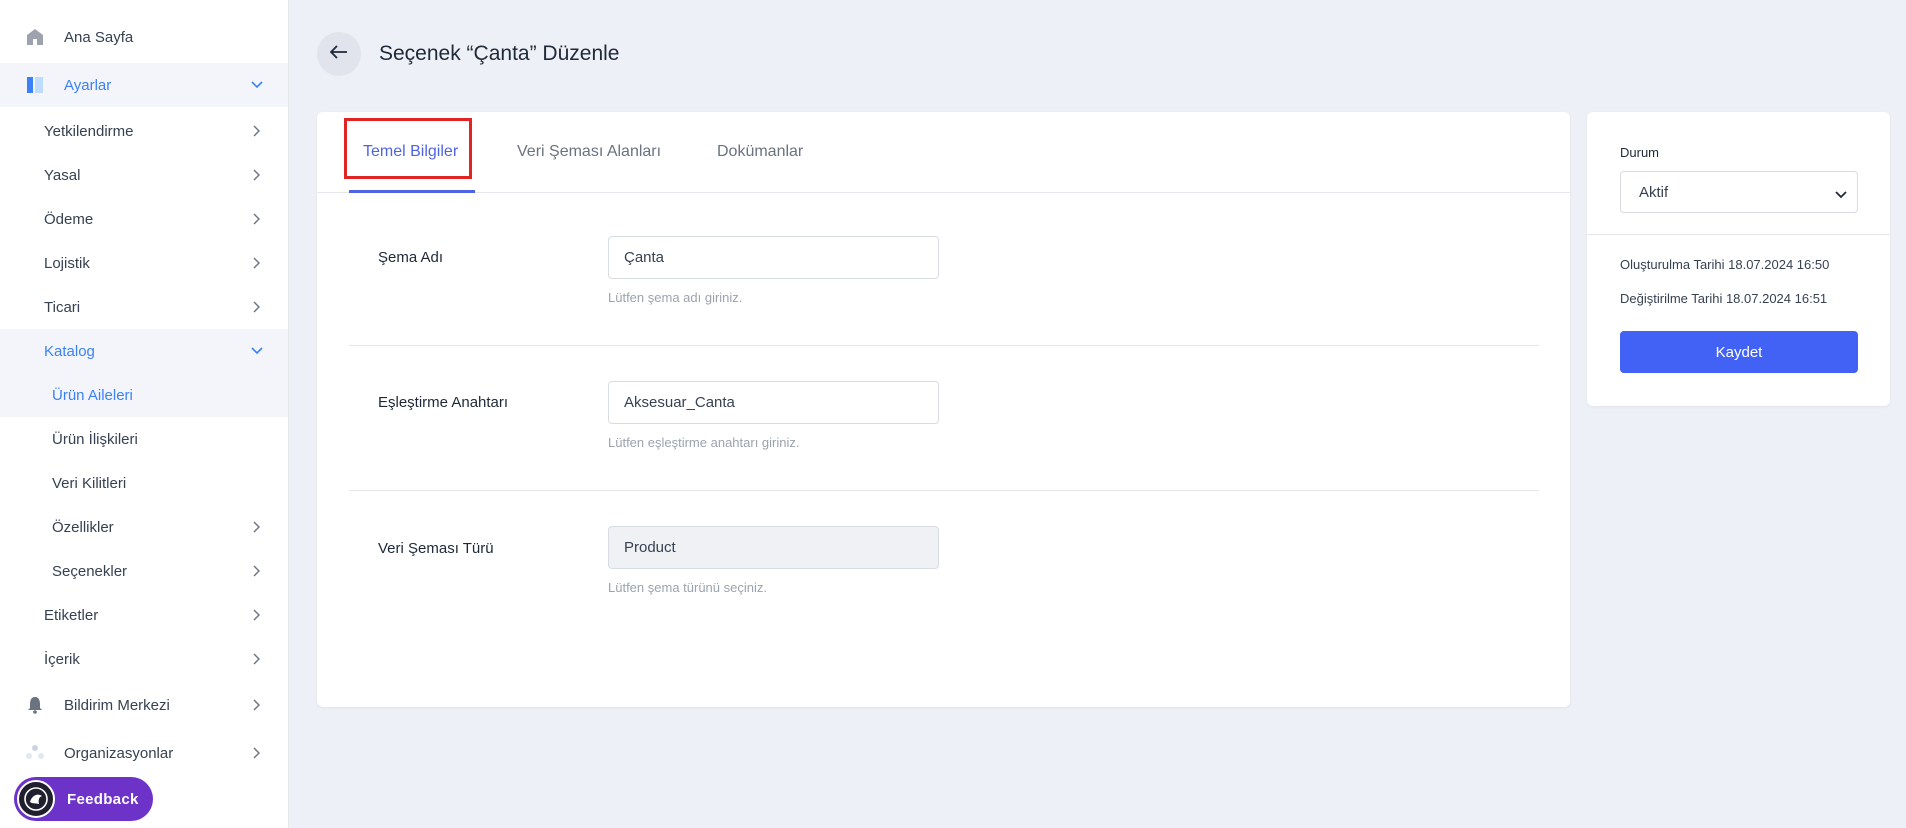  What do you see at coordinates (144, 307) in the screenshot?
I see `sidebar-item-ticari: Ticari` at bounding box center [144, 307].